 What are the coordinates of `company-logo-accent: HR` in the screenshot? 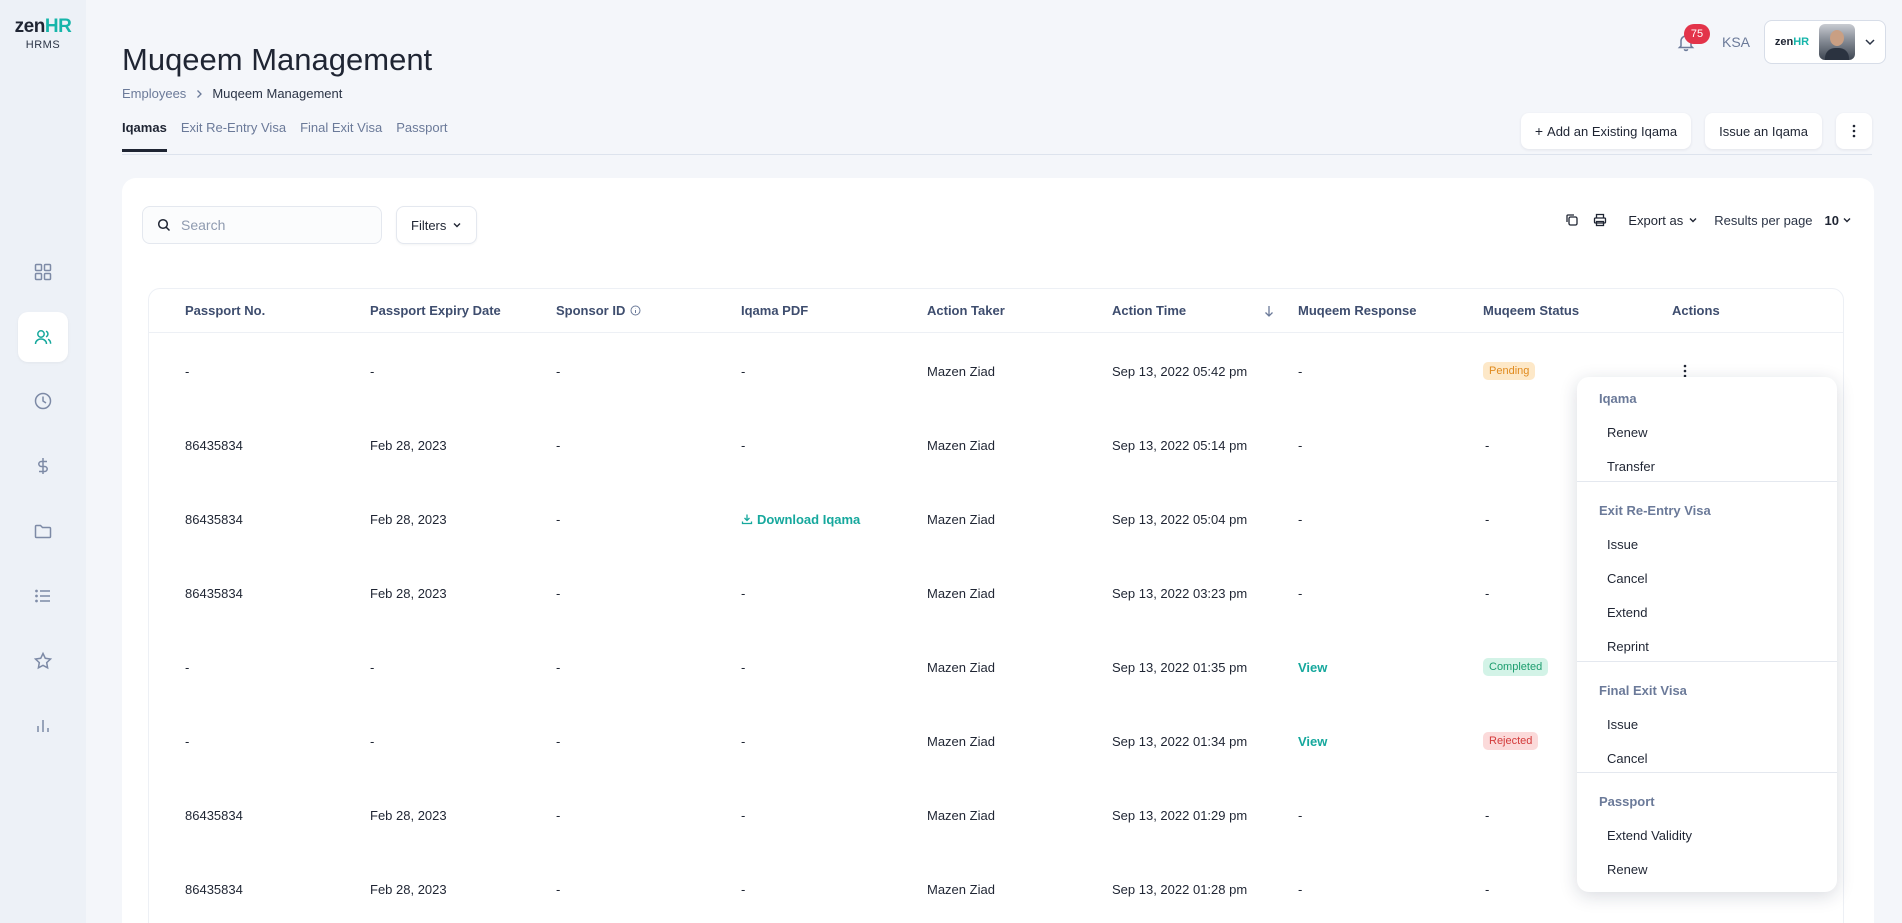 It's located at (1801, 42).